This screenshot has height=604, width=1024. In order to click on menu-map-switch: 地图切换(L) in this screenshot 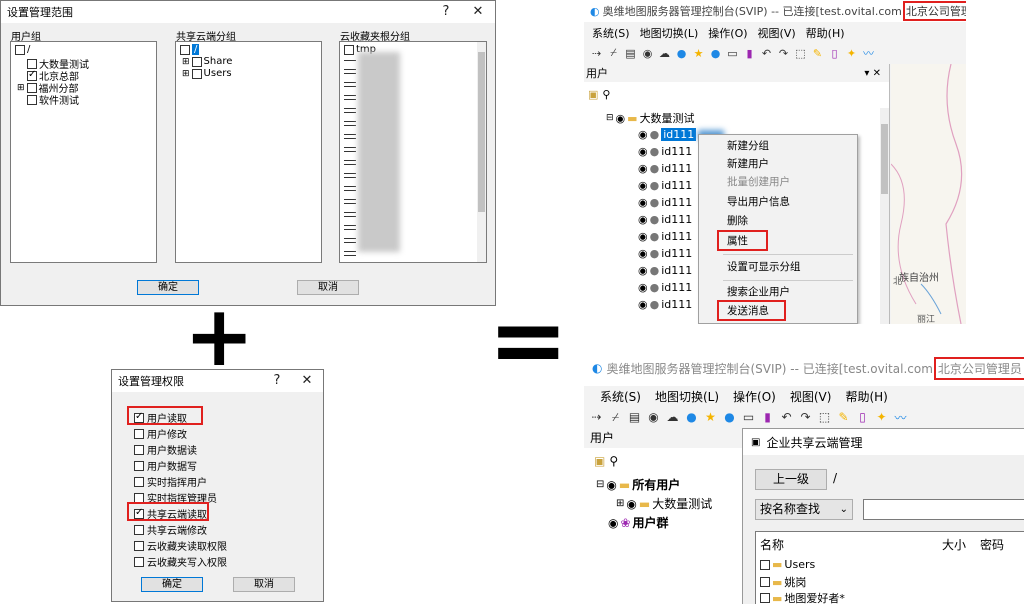, I will do `click(687, 396)`.